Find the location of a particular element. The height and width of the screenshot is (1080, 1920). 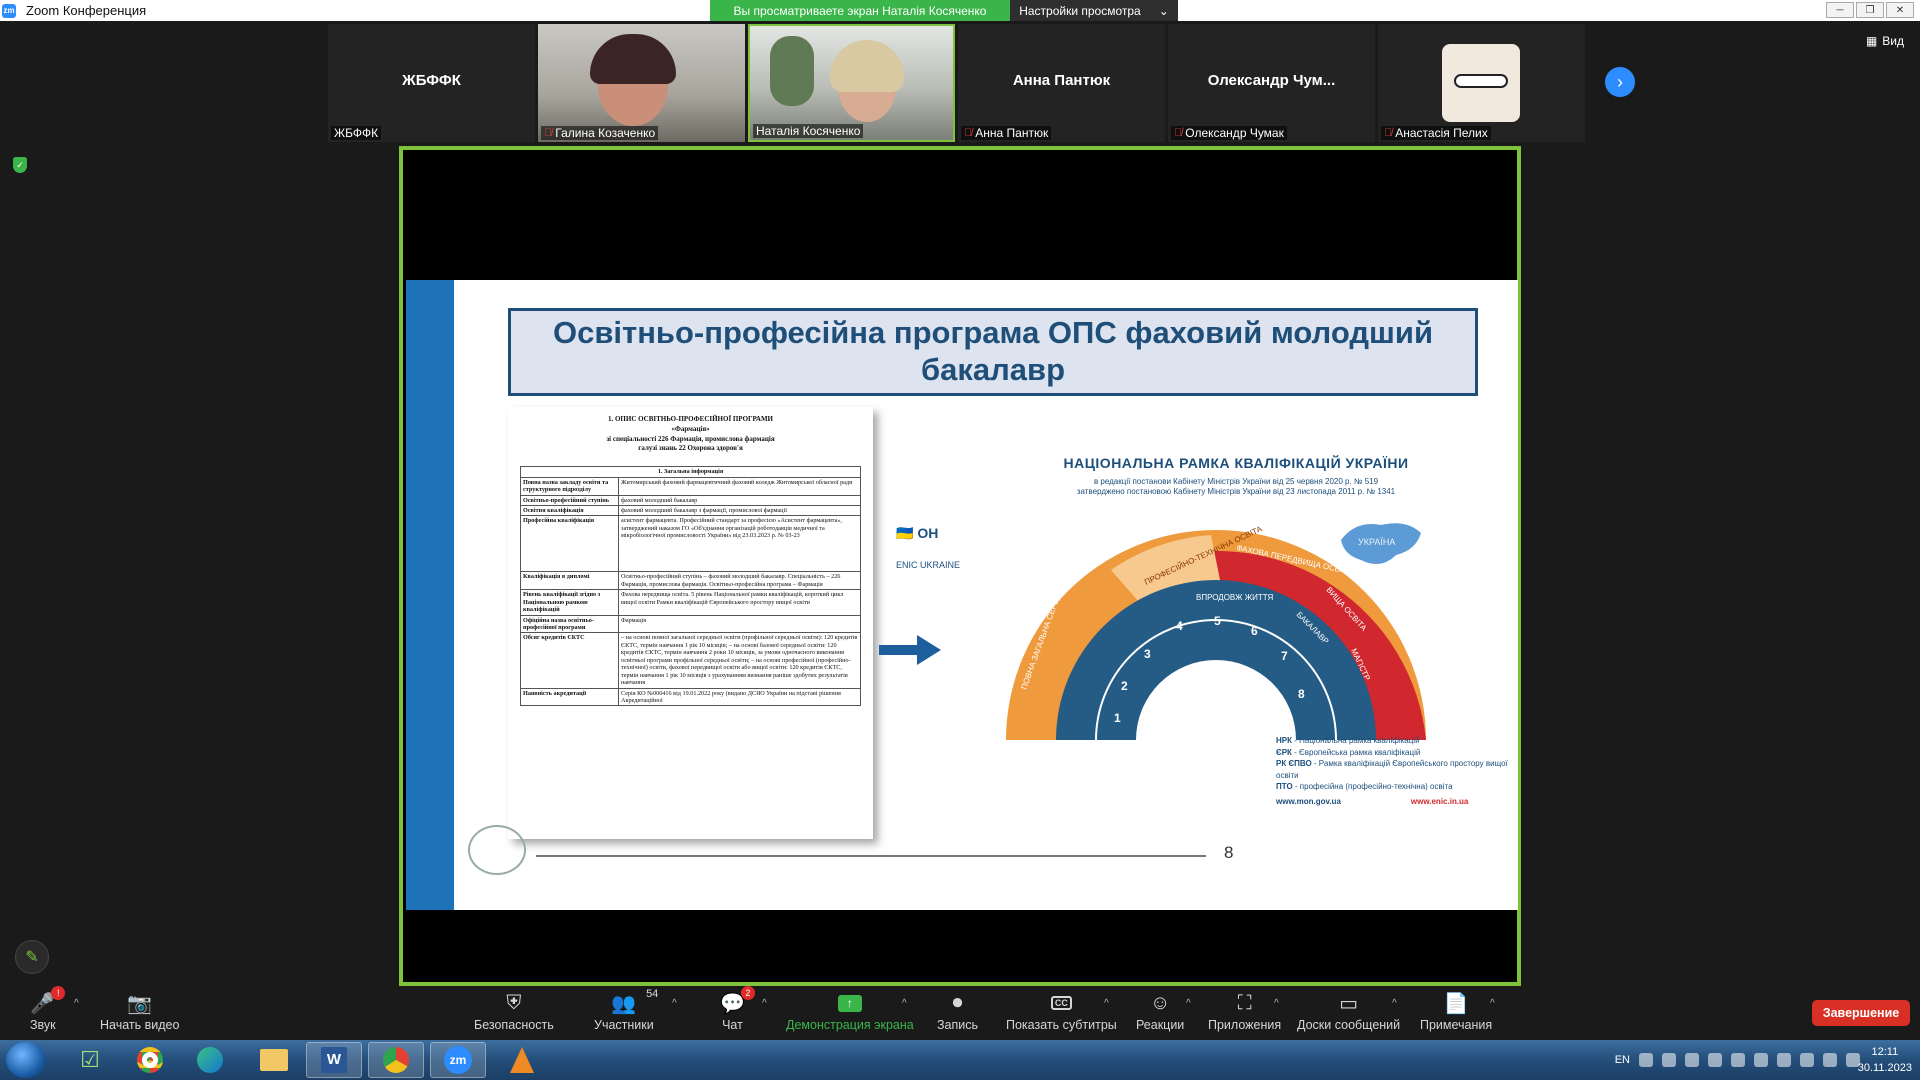

view-options-button: Настройки просмотра ⌄ is located at coordinates (1094, 10).